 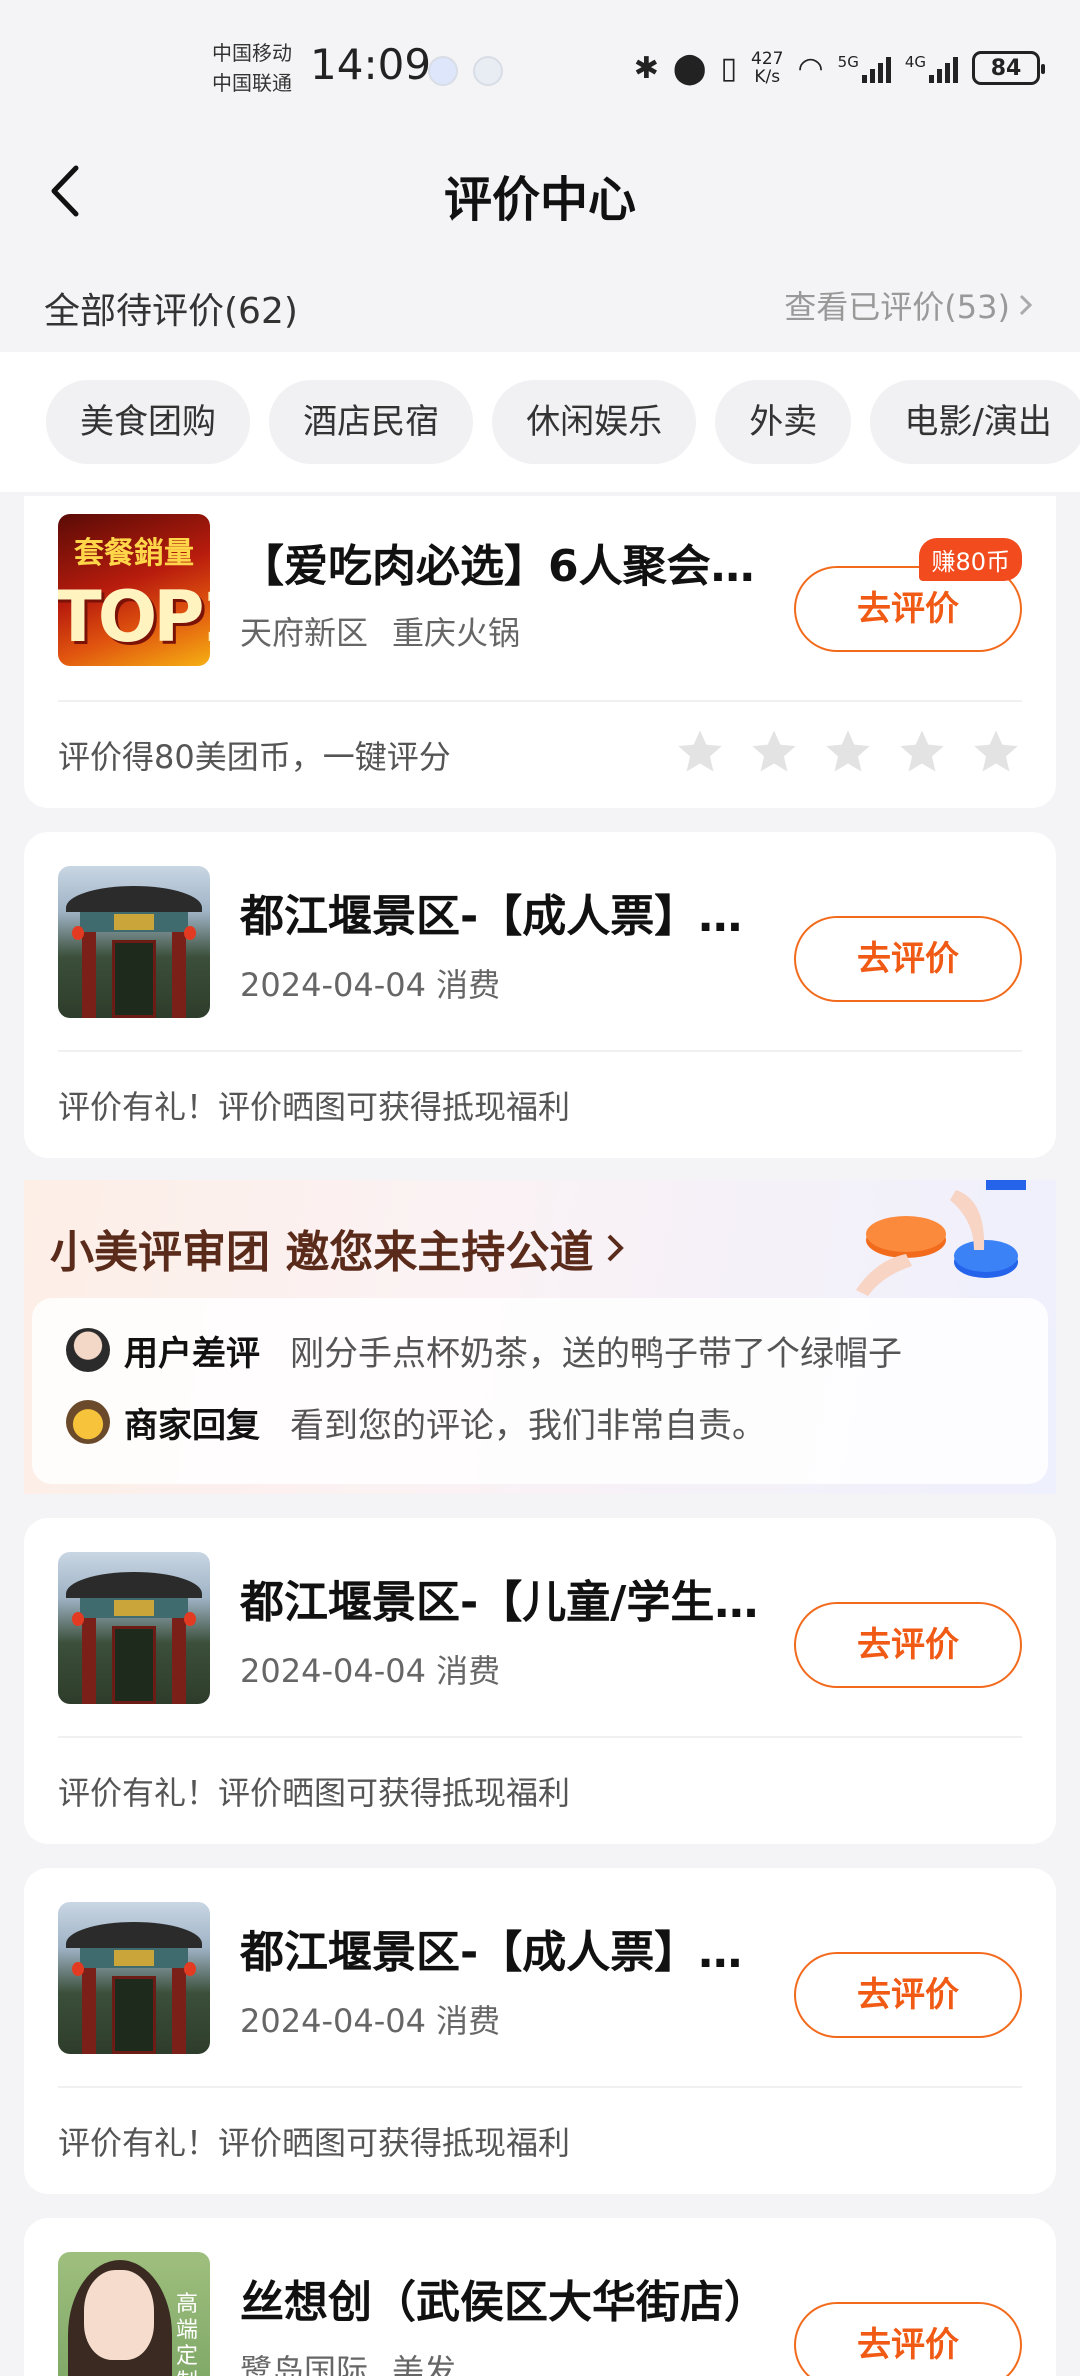 What do you see at coordinates (540, 65) in the screenshot?
I see `status-bar: 中国移动 中国联通 14:09 ✱ ⬤ ▯ 427 K/s ◠ 5G 4G 84` at bounding box center [540, 65].